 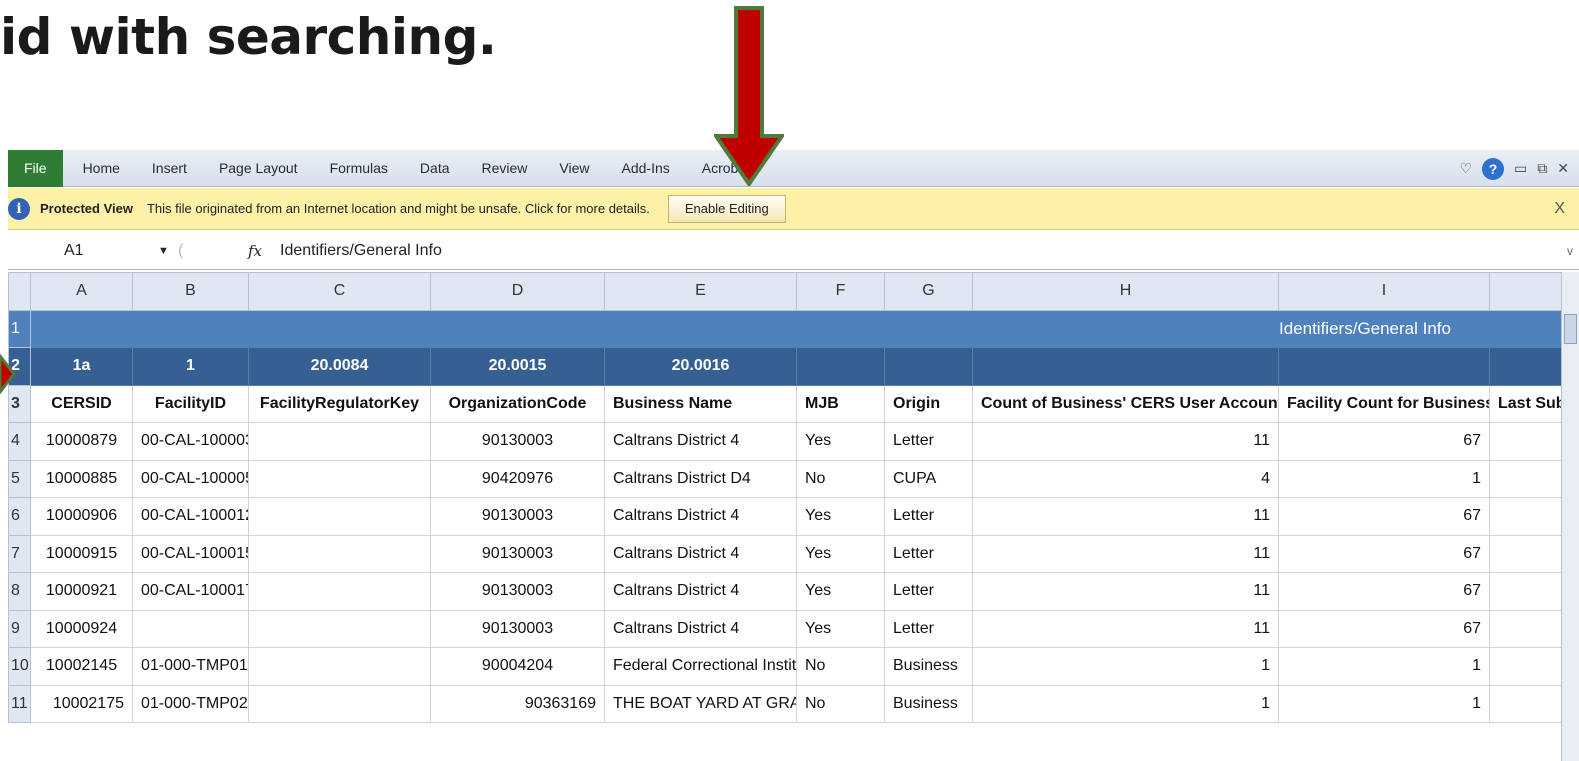 What do you see at coordinates (517, 366) in the screenshot?
I see `cell: 20.0015` at bounding box center [517, 366].